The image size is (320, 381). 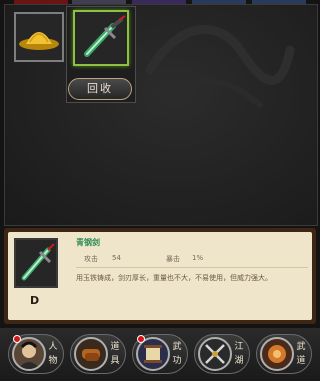 I want to click on nav-label-top: 江, so click(x=239, y=347).